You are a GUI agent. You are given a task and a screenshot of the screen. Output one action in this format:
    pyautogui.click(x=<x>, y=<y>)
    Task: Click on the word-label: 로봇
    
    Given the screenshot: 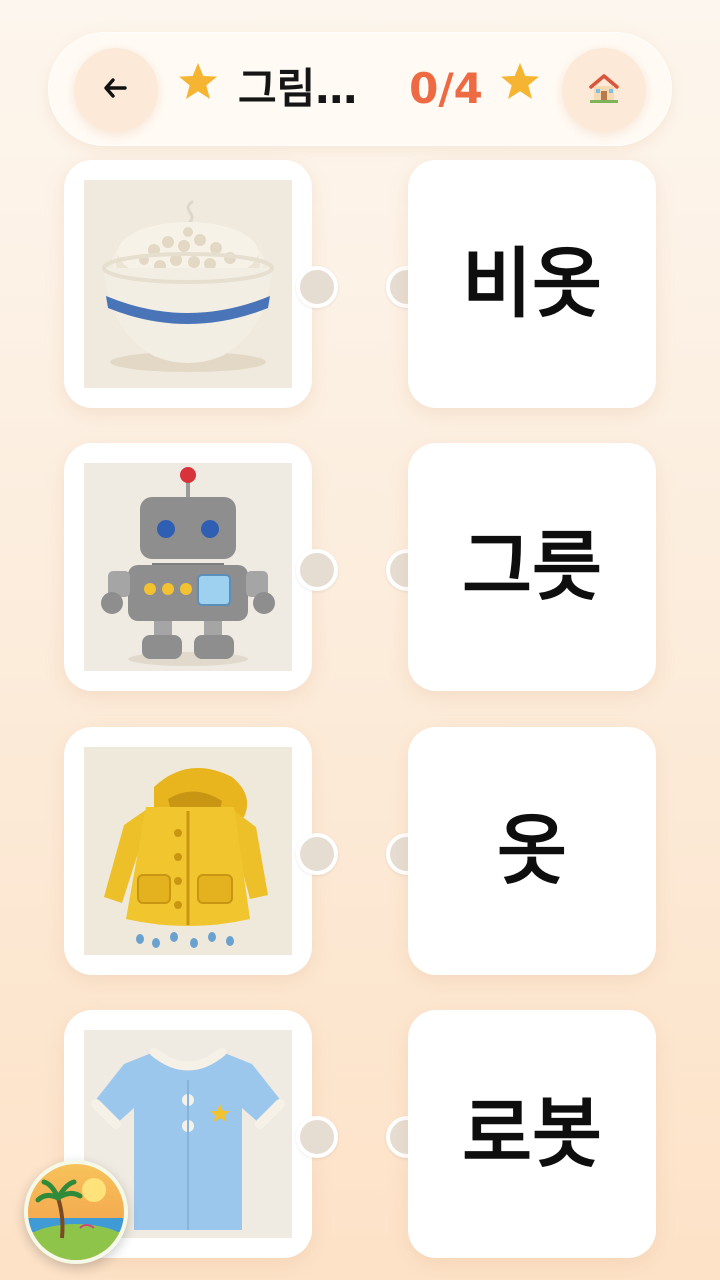 What is the action you would take?
    pyautogui.click(x=532, y=1133)
    